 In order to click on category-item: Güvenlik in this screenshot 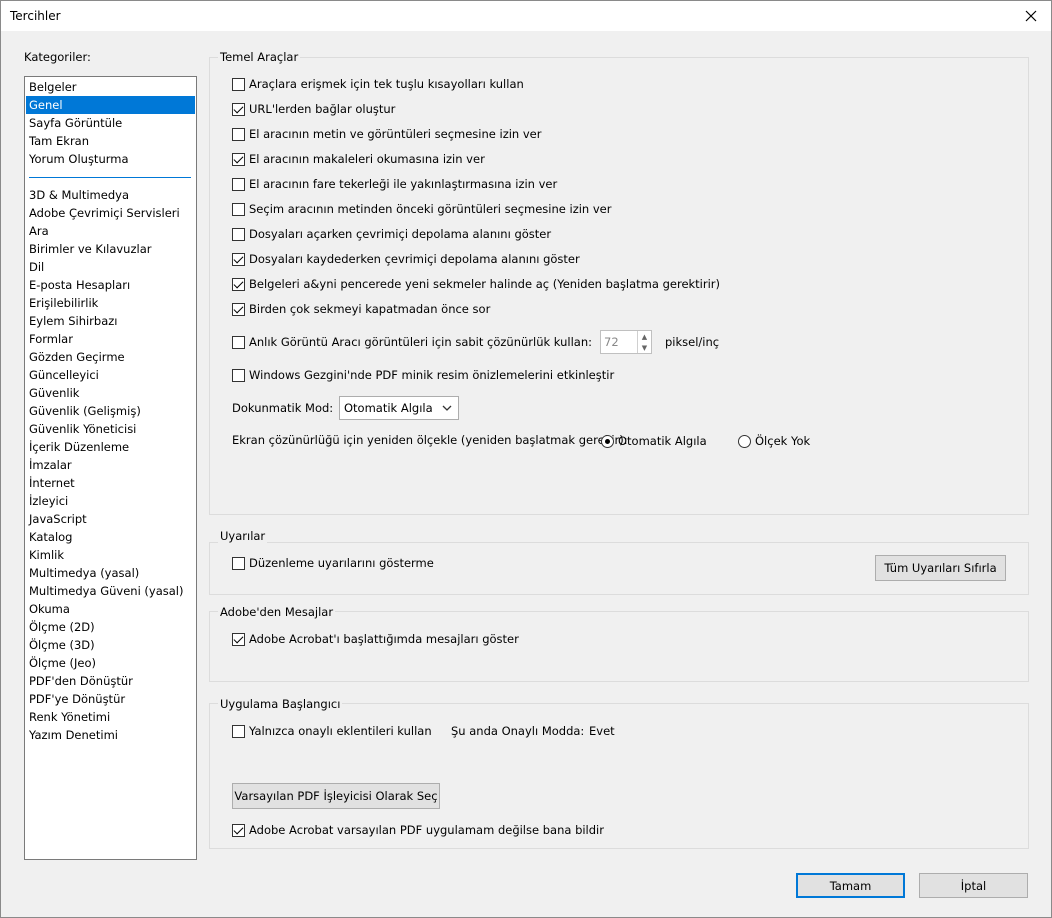, I will do `click(110, 393)`.